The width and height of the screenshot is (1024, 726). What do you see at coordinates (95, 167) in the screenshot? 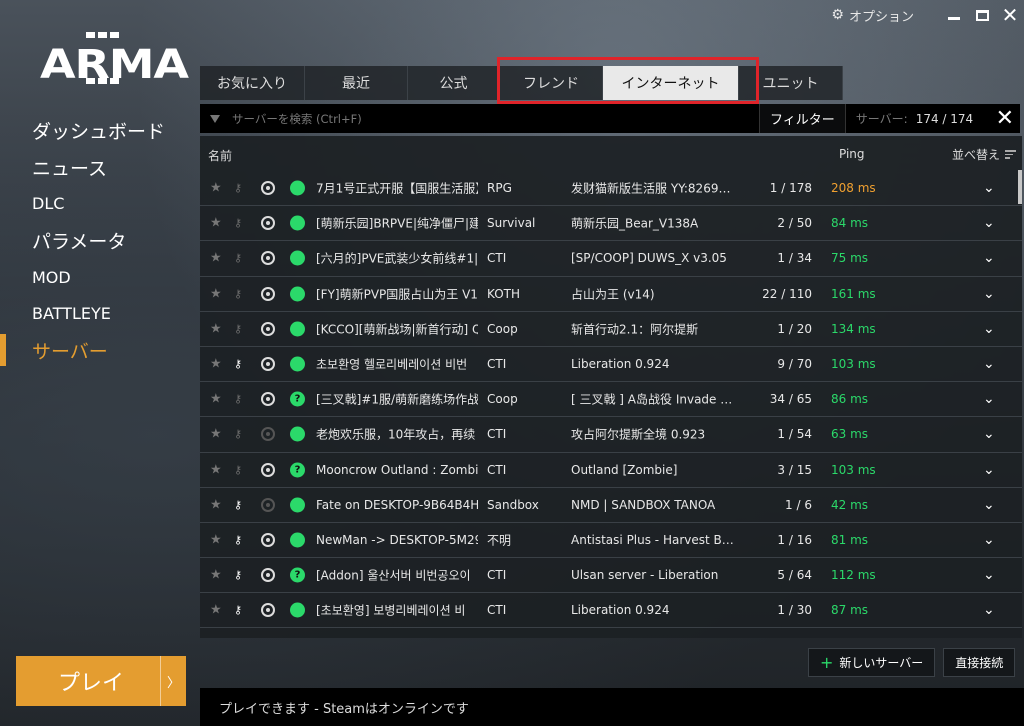
I see `sidebar-item-news: ニュース` at bounding box center [95, 167].